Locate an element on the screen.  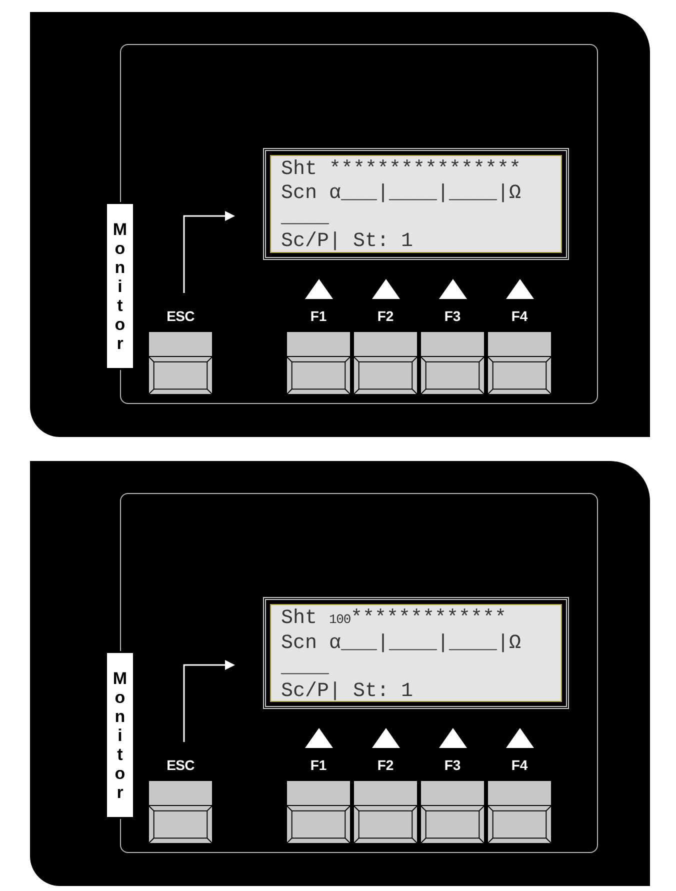
lcd-text: Sht **************** is located at coordinates (401, 170).